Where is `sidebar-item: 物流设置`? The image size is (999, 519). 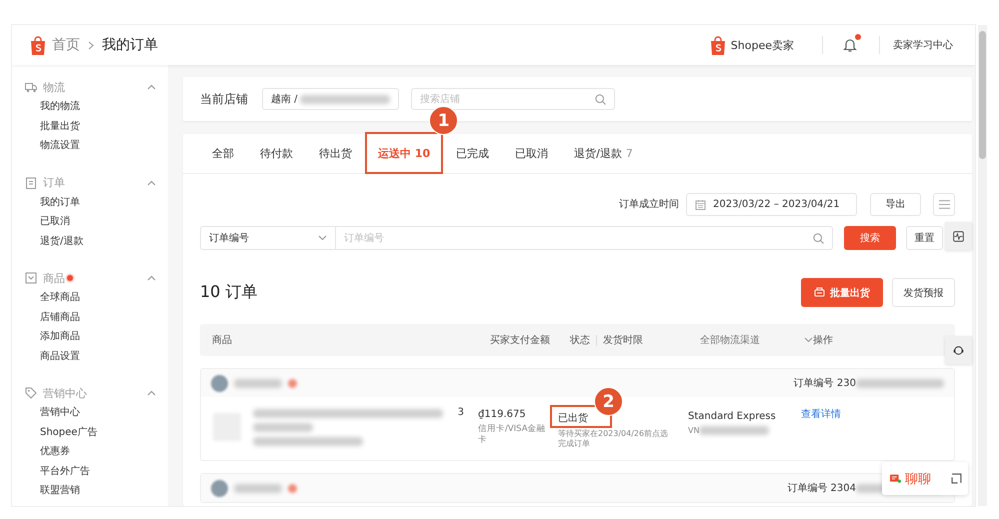 sidebar-item: 物流设置 is located at coordinates (90, 146).